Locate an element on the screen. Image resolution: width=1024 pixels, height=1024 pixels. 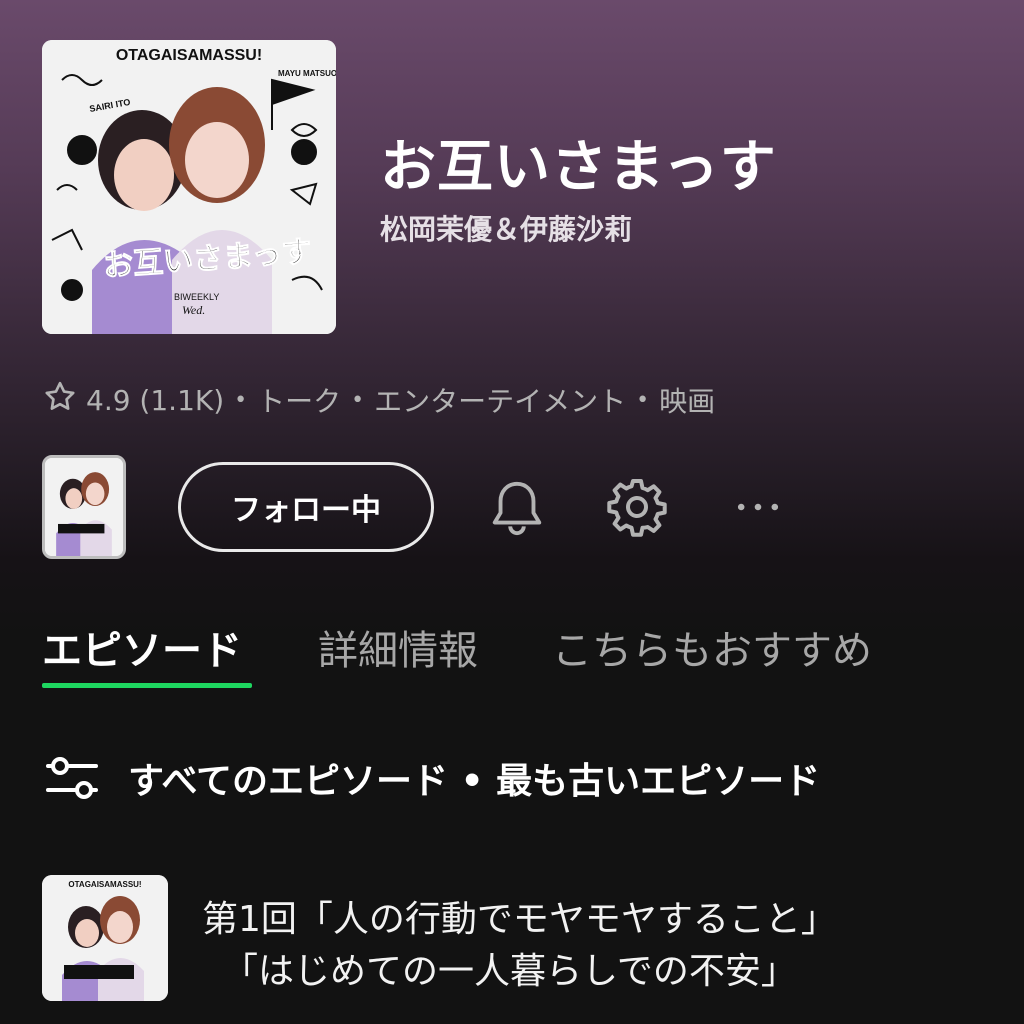
category-entertainment: エンターテイメント is located at coordinates (500, 400).